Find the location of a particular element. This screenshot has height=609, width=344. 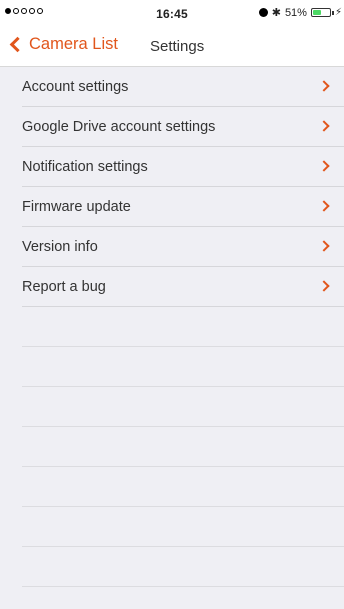

charging-bolt-icon: ⚡ is located at coordinates (338, 12).